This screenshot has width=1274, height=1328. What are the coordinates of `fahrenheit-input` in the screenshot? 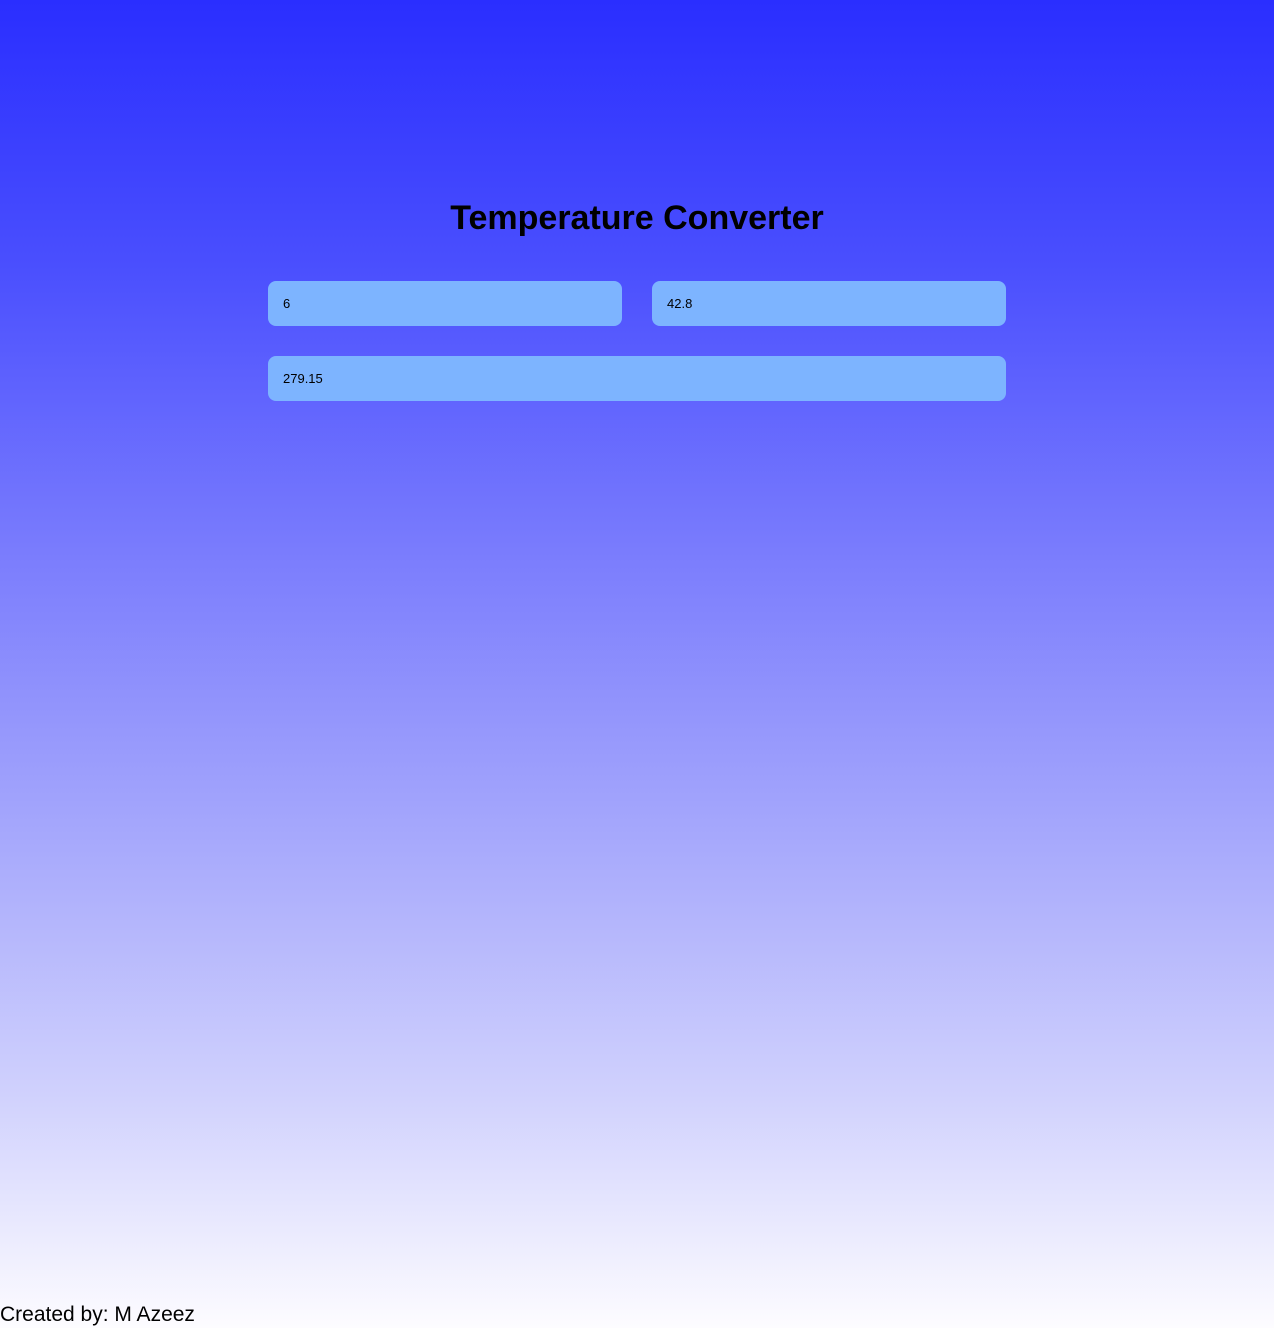 It's located at (829, 303).